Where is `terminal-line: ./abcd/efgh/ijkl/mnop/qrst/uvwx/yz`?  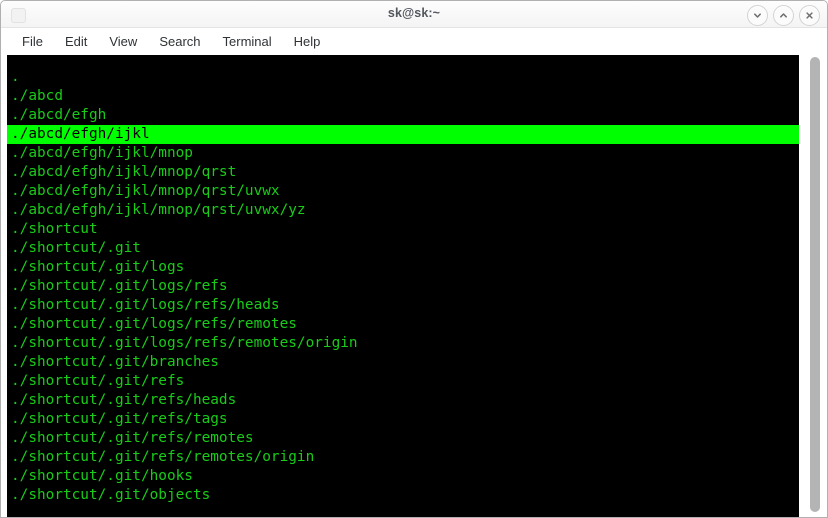 terminal-line: ./abcd/efgh/ijkl/mnop/qrst/uvwx/yz is located at coordinates (158, 210).